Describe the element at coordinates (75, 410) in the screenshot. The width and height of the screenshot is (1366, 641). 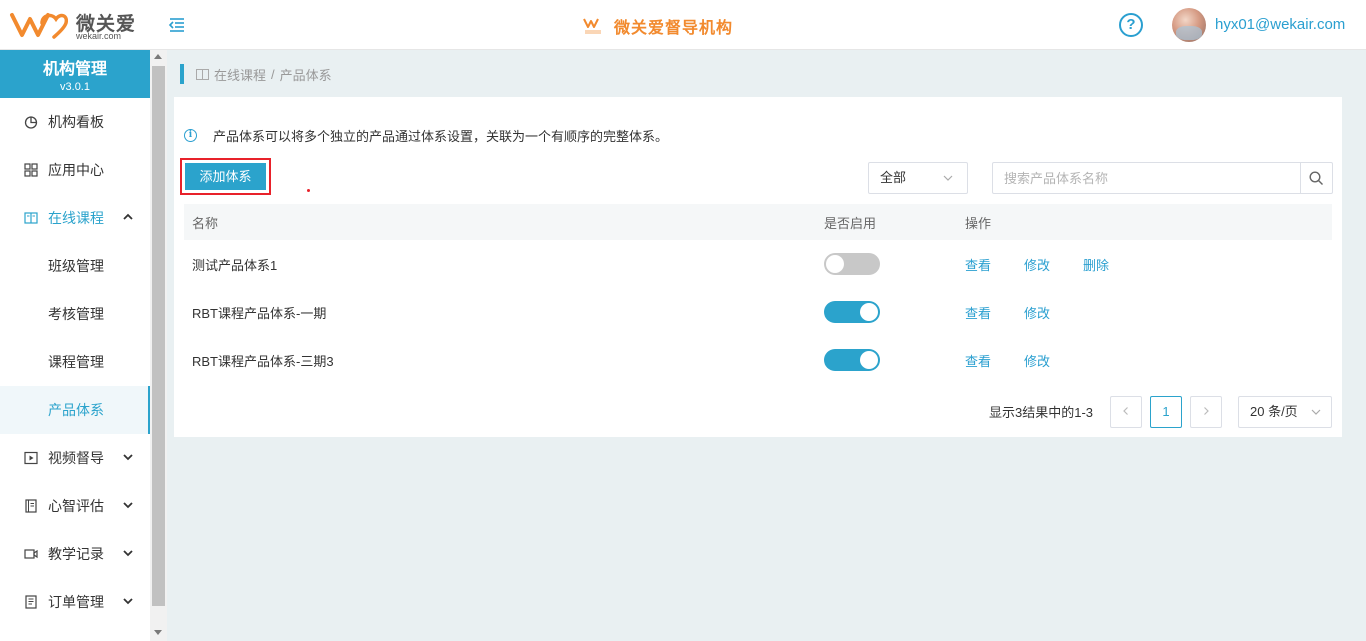
I see `sidebar-subitem-product-system: 产品体系` at that location.